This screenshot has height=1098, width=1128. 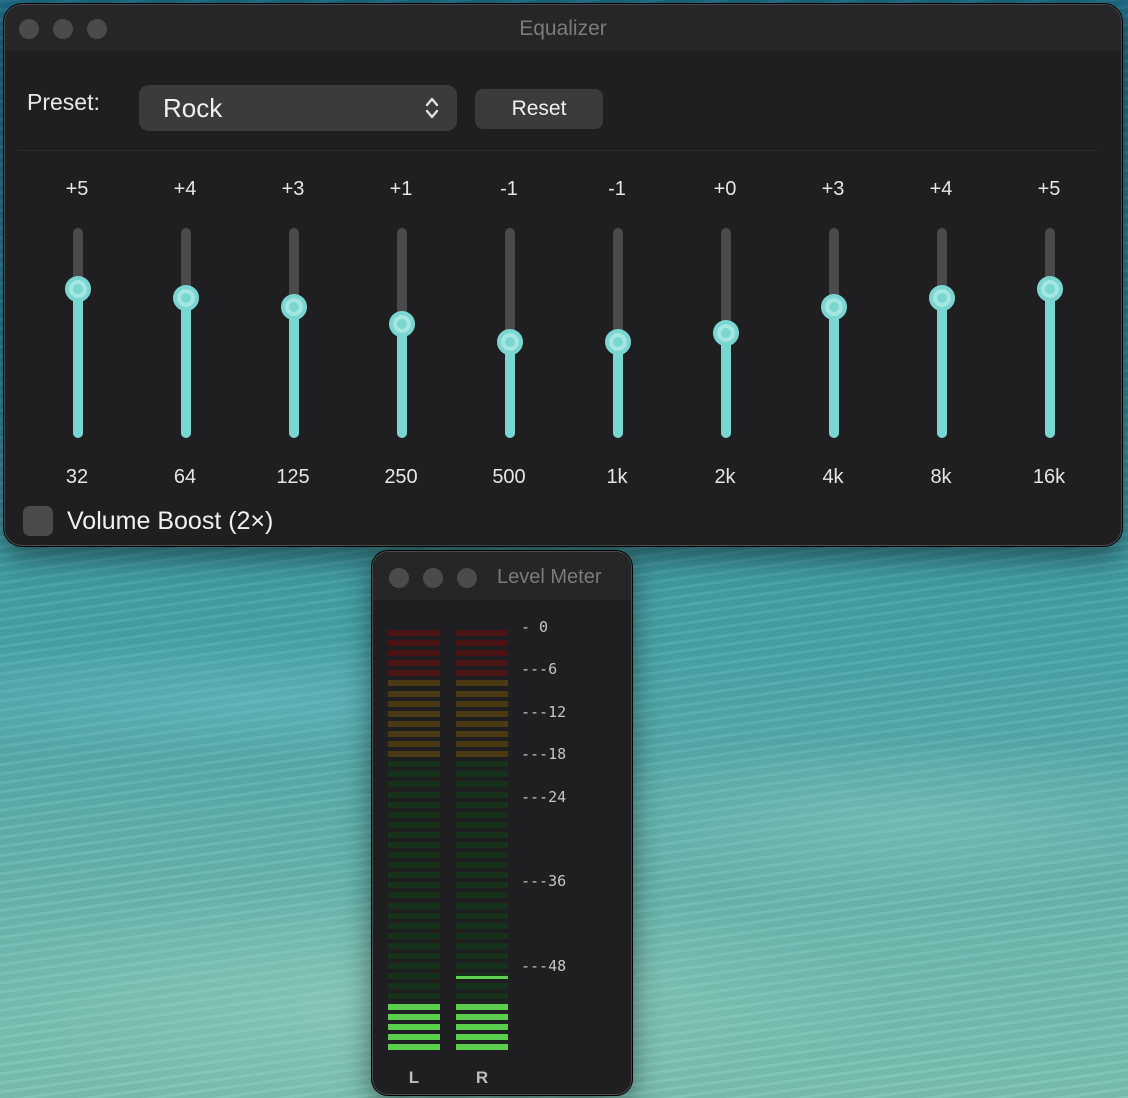 What do you see at coordinates (539, 669) in the screenshot?
I see `db-scale-label: ---6` at bounding box center [539, 669].